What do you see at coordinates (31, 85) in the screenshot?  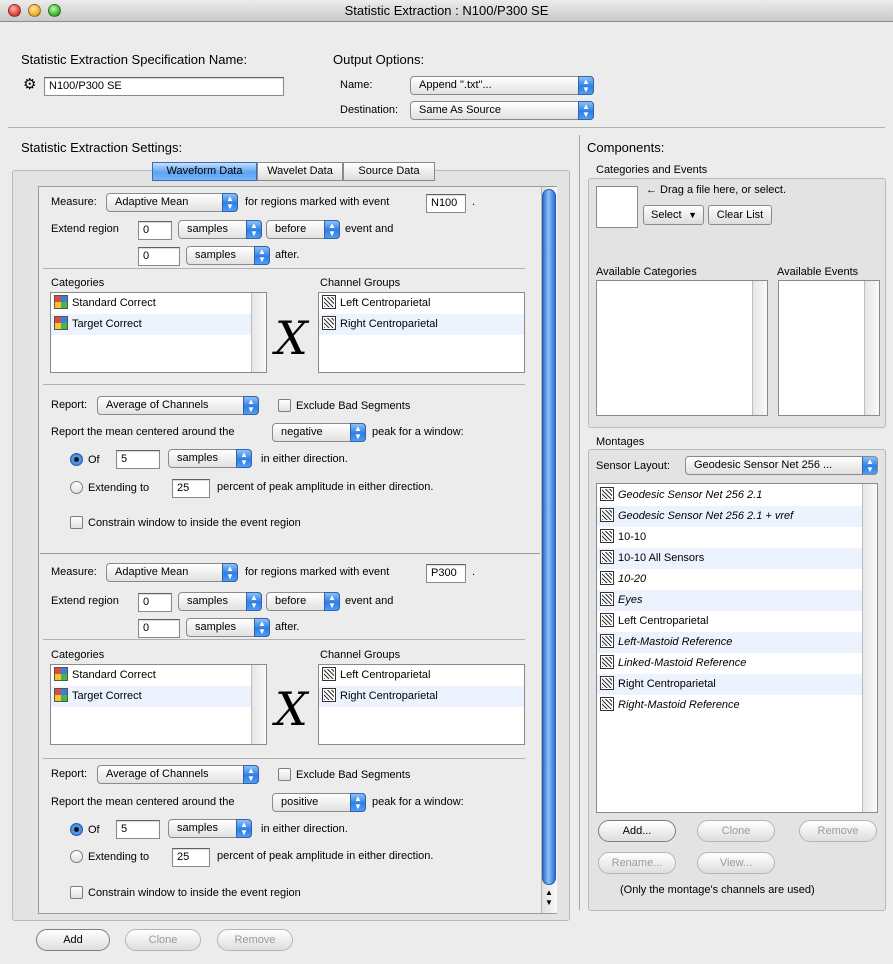 I see `gear-icon: ⚙` at bounding box center [31, 85].